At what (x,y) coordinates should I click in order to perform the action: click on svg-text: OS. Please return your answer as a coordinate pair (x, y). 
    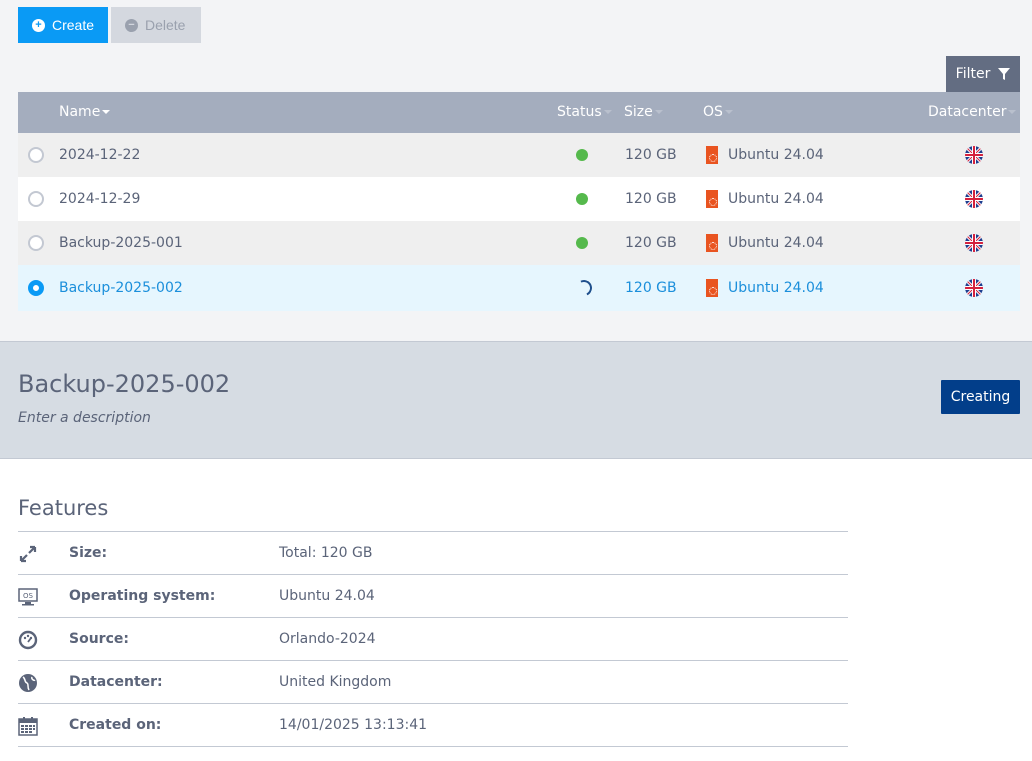
    Looking at the image, I should click on (28, 596).